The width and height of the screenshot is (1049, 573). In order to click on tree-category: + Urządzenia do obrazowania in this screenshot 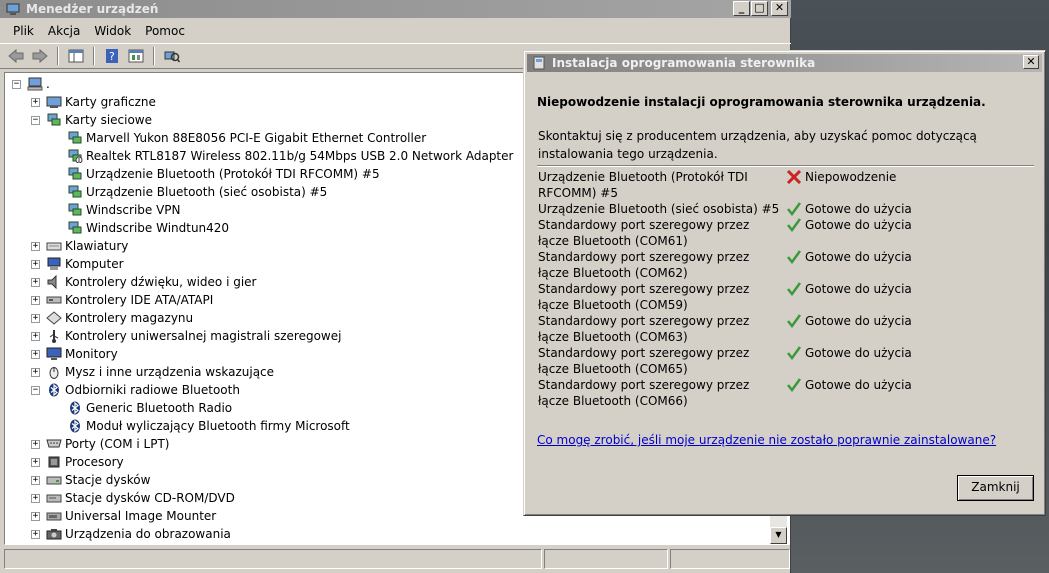, I will do `click(131, 534)`.